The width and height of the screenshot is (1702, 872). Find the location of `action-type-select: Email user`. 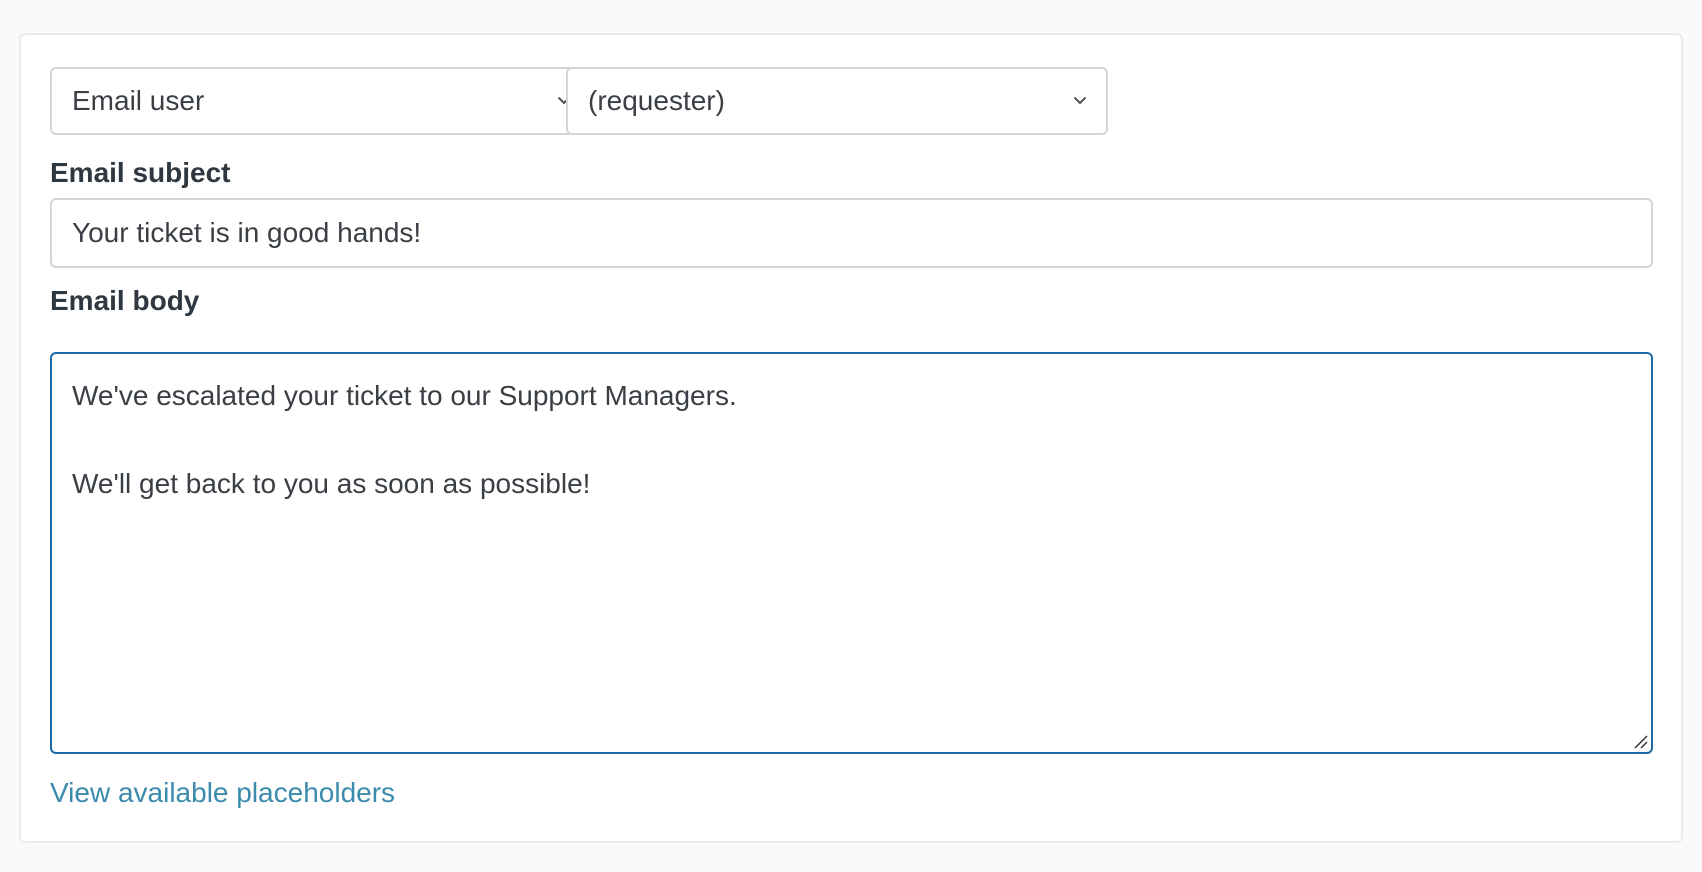

action-type-select: Email user is located at coordinates (321, 101).